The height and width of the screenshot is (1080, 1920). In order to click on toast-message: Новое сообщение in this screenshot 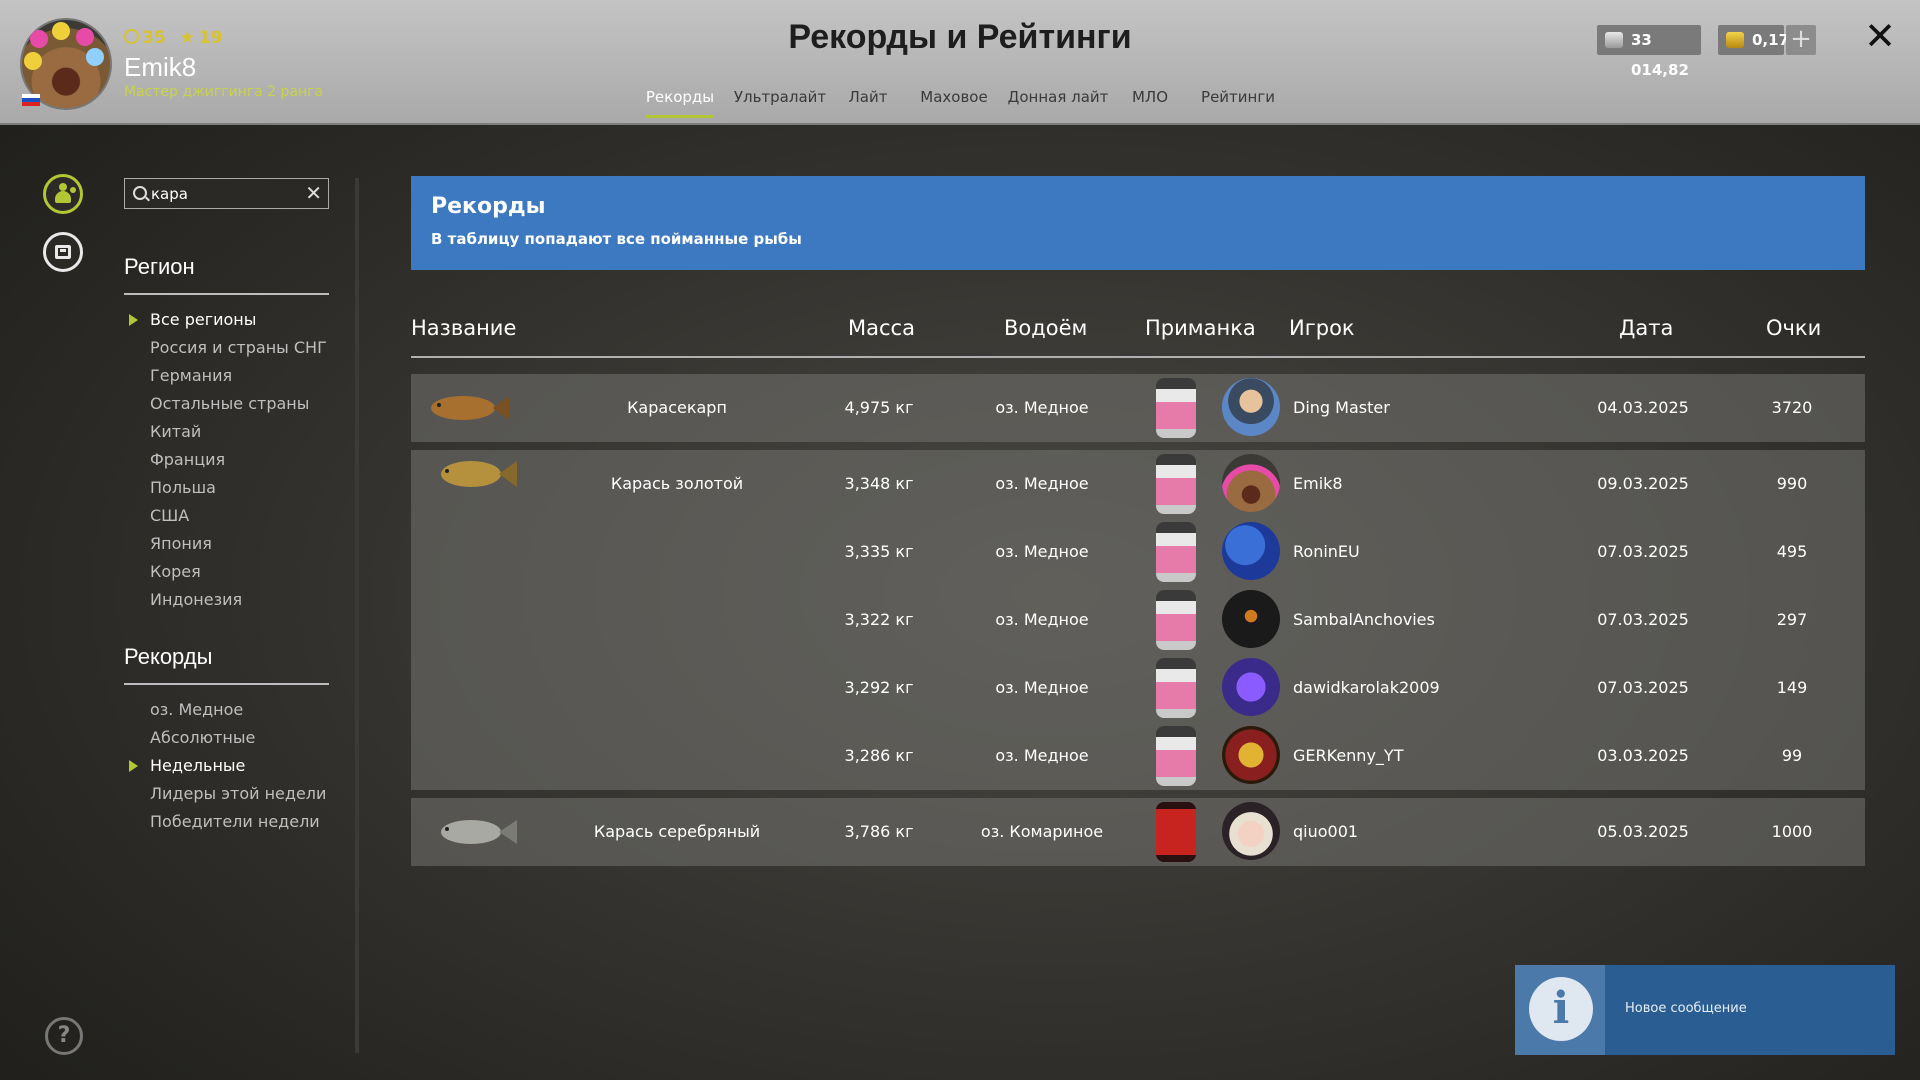, I will do `click(1686, 1008)`.